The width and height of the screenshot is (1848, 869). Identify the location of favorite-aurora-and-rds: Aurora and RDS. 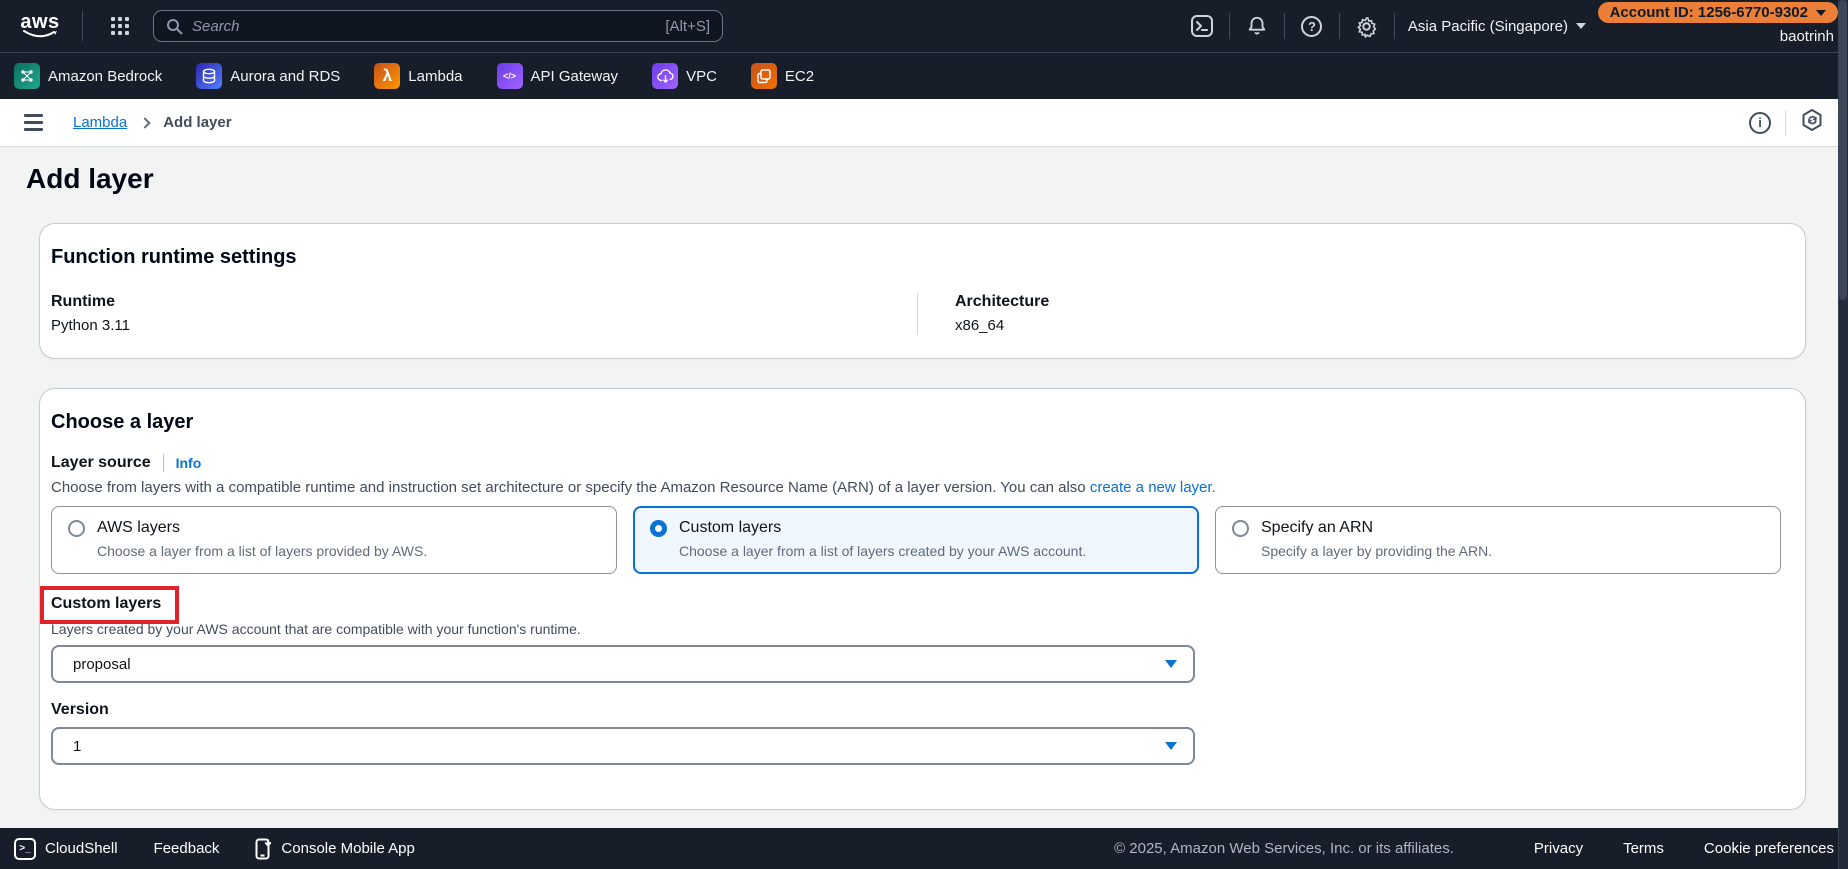
(268, 76).